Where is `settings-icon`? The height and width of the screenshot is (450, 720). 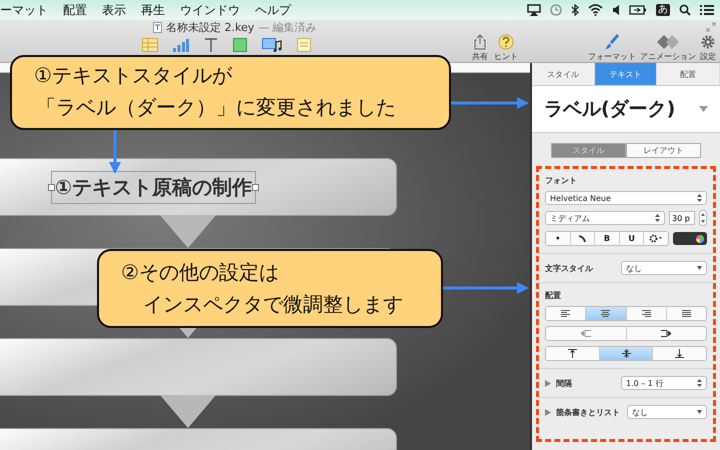
settings-icon is located at coordinates (708, 42).